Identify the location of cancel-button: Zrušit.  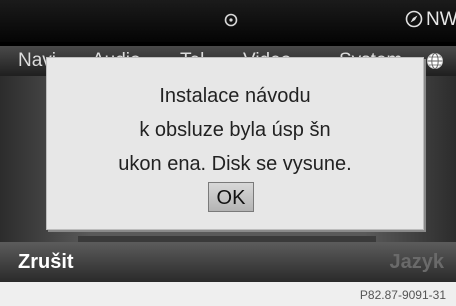
(46, 262).